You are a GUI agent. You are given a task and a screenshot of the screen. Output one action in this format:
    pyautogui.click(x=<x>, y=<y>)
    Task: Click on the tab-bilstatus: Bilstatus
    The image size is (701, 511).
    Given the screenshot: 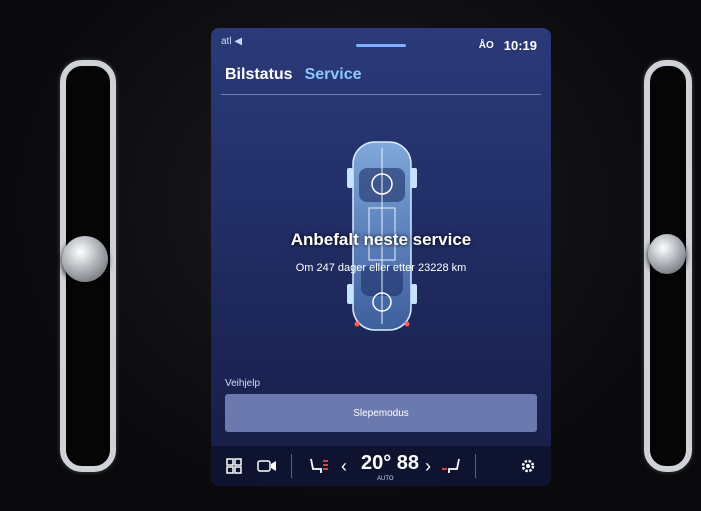 What is the action you would take?
    pyautogui.click(x=259, y=75)
    